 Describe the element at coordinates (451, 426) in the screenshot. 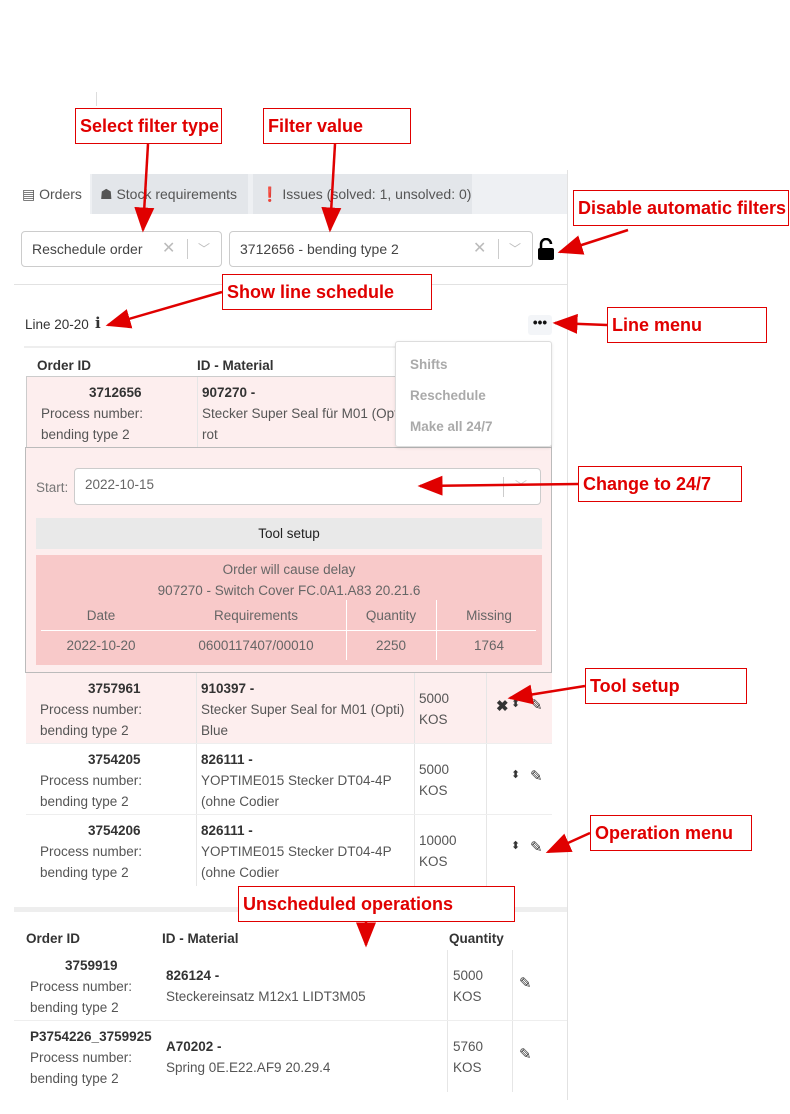

I see `menu-item-make-all-24-7: Make all 24/7` at that location.